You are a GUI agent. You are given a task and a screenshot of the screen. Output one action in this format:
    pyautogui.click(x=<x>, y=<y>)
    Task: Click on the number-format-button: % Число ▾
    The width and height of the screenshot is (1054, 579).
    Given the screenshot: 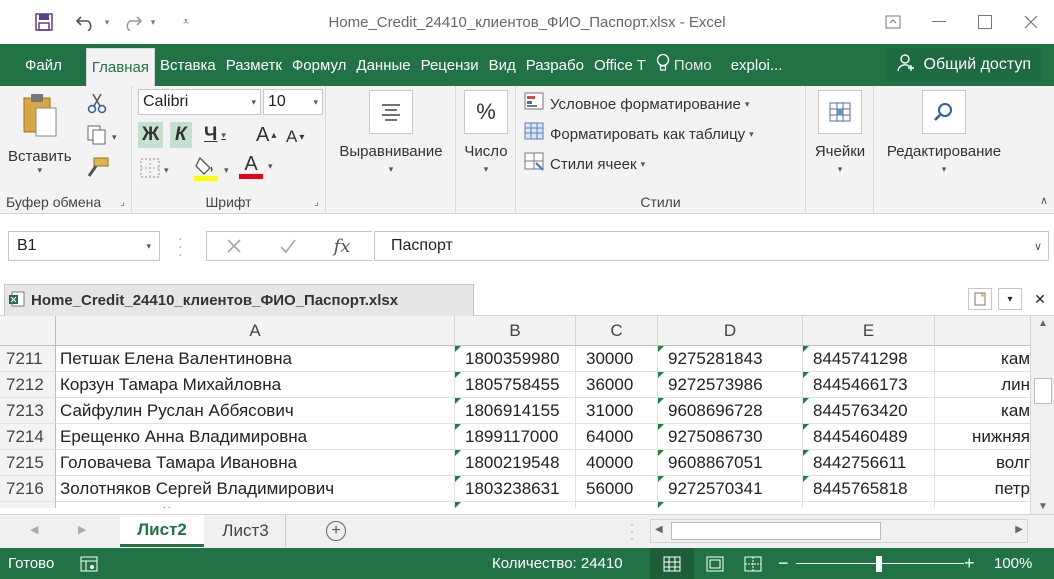 What is the action you would take?
    pyautogui.click(x=486, y=132)
    